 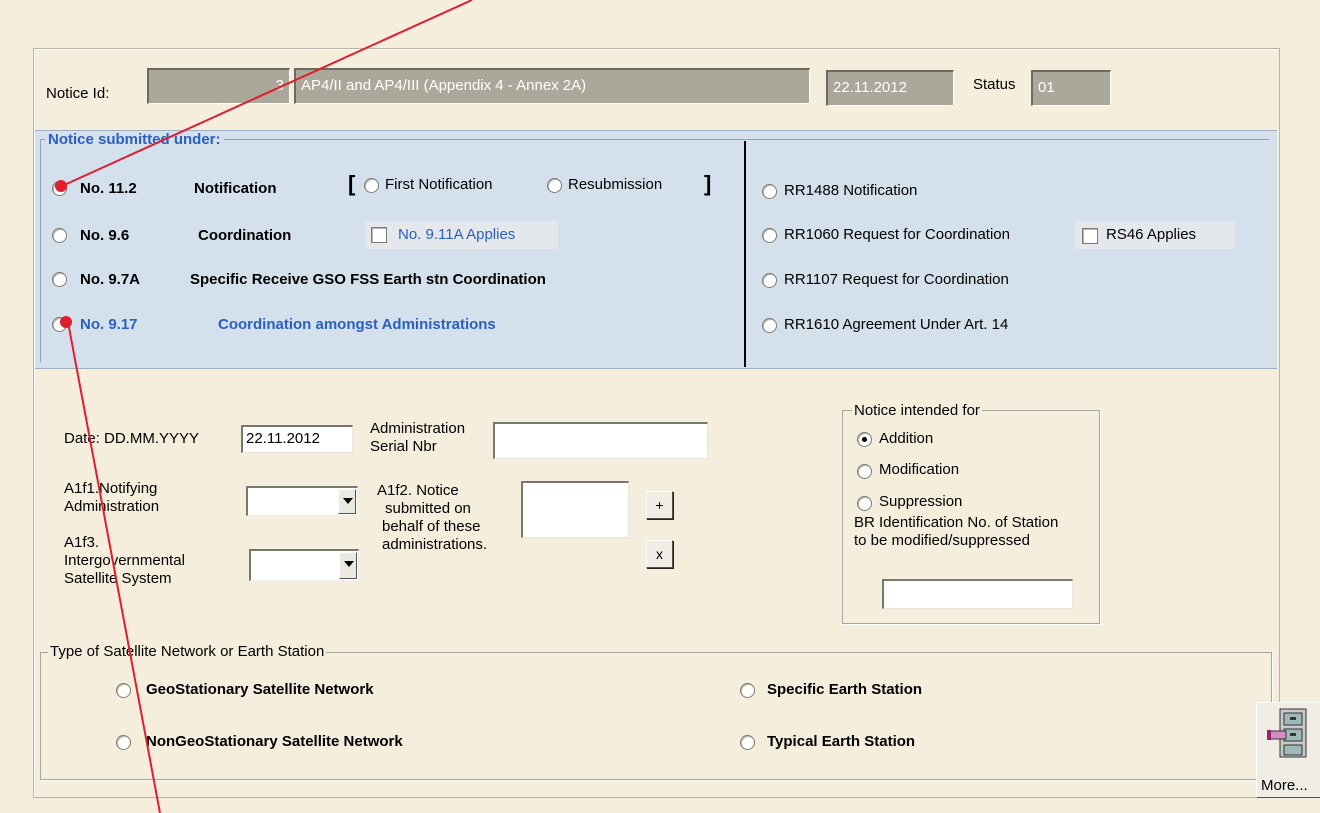 I want to click on bracket-close: ], so click(x=708, y=183).